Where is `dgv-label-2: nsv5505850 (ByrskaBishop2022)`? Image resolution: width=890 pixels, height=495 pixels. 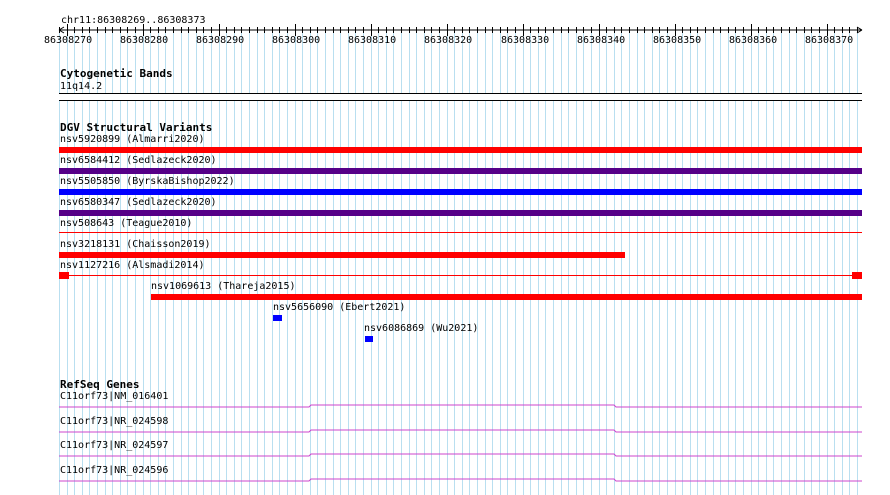 dgv-label-2: nsv5505850 (ByrskaBishop2022) is located at coordinates (147, 182).